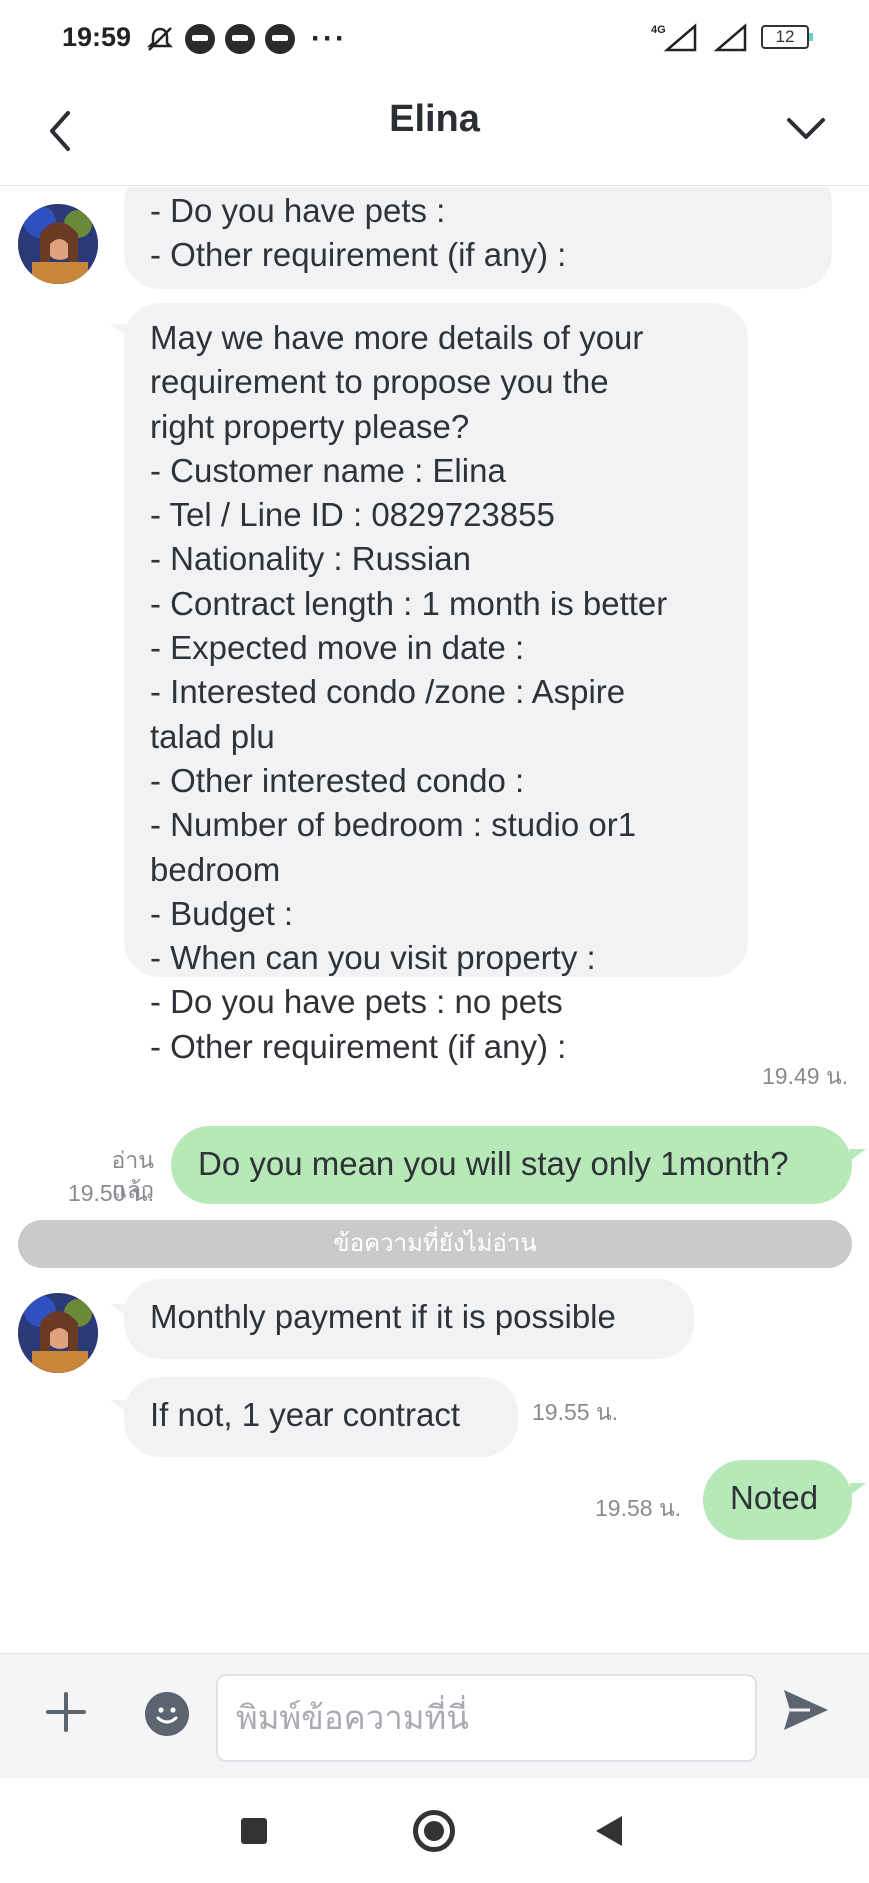 The width and height of the screenshot is (869, 1883). What do you see at coordinates (511, 1165) in the screenshot?
I see `message-bubble-outgoing: Do you mean you will stay only 1month?` at bounding box center [511, 1165].